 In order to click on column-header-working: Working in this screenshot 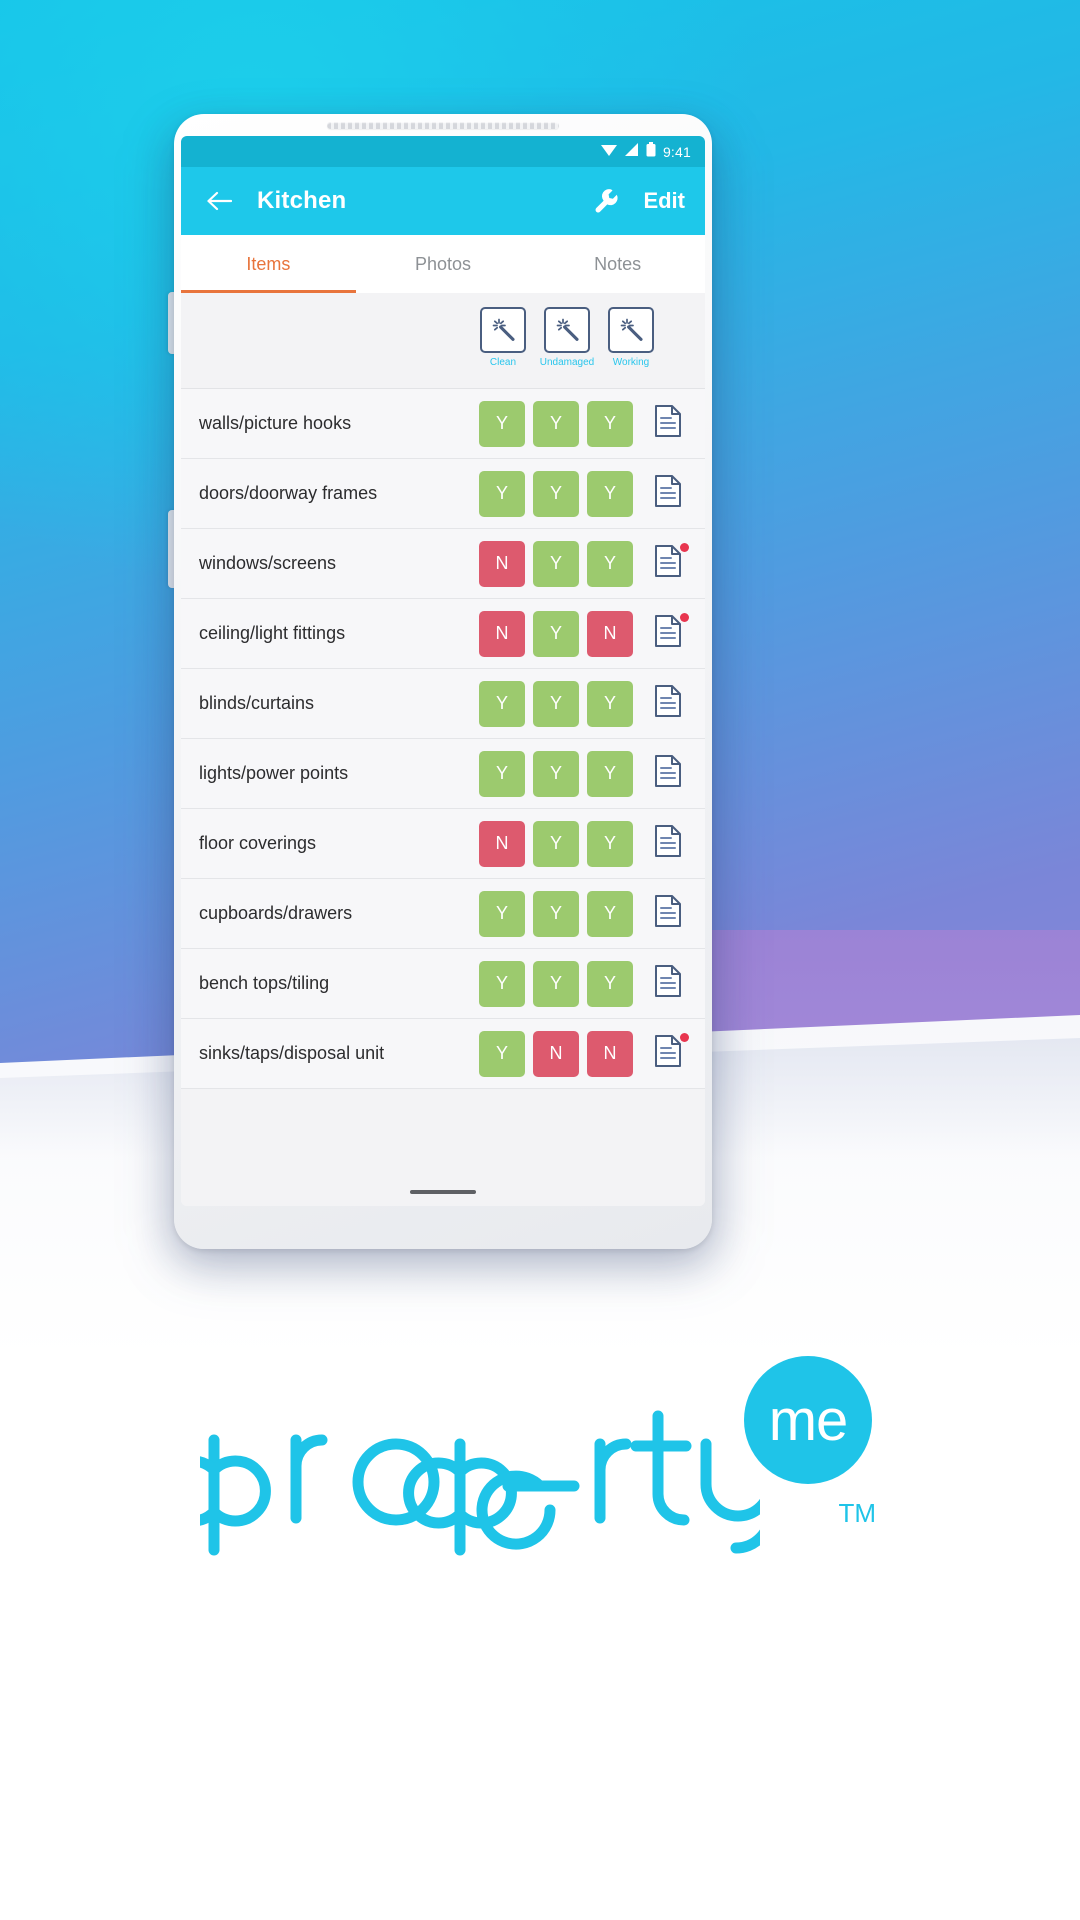, I will do `click(631, 337)`.